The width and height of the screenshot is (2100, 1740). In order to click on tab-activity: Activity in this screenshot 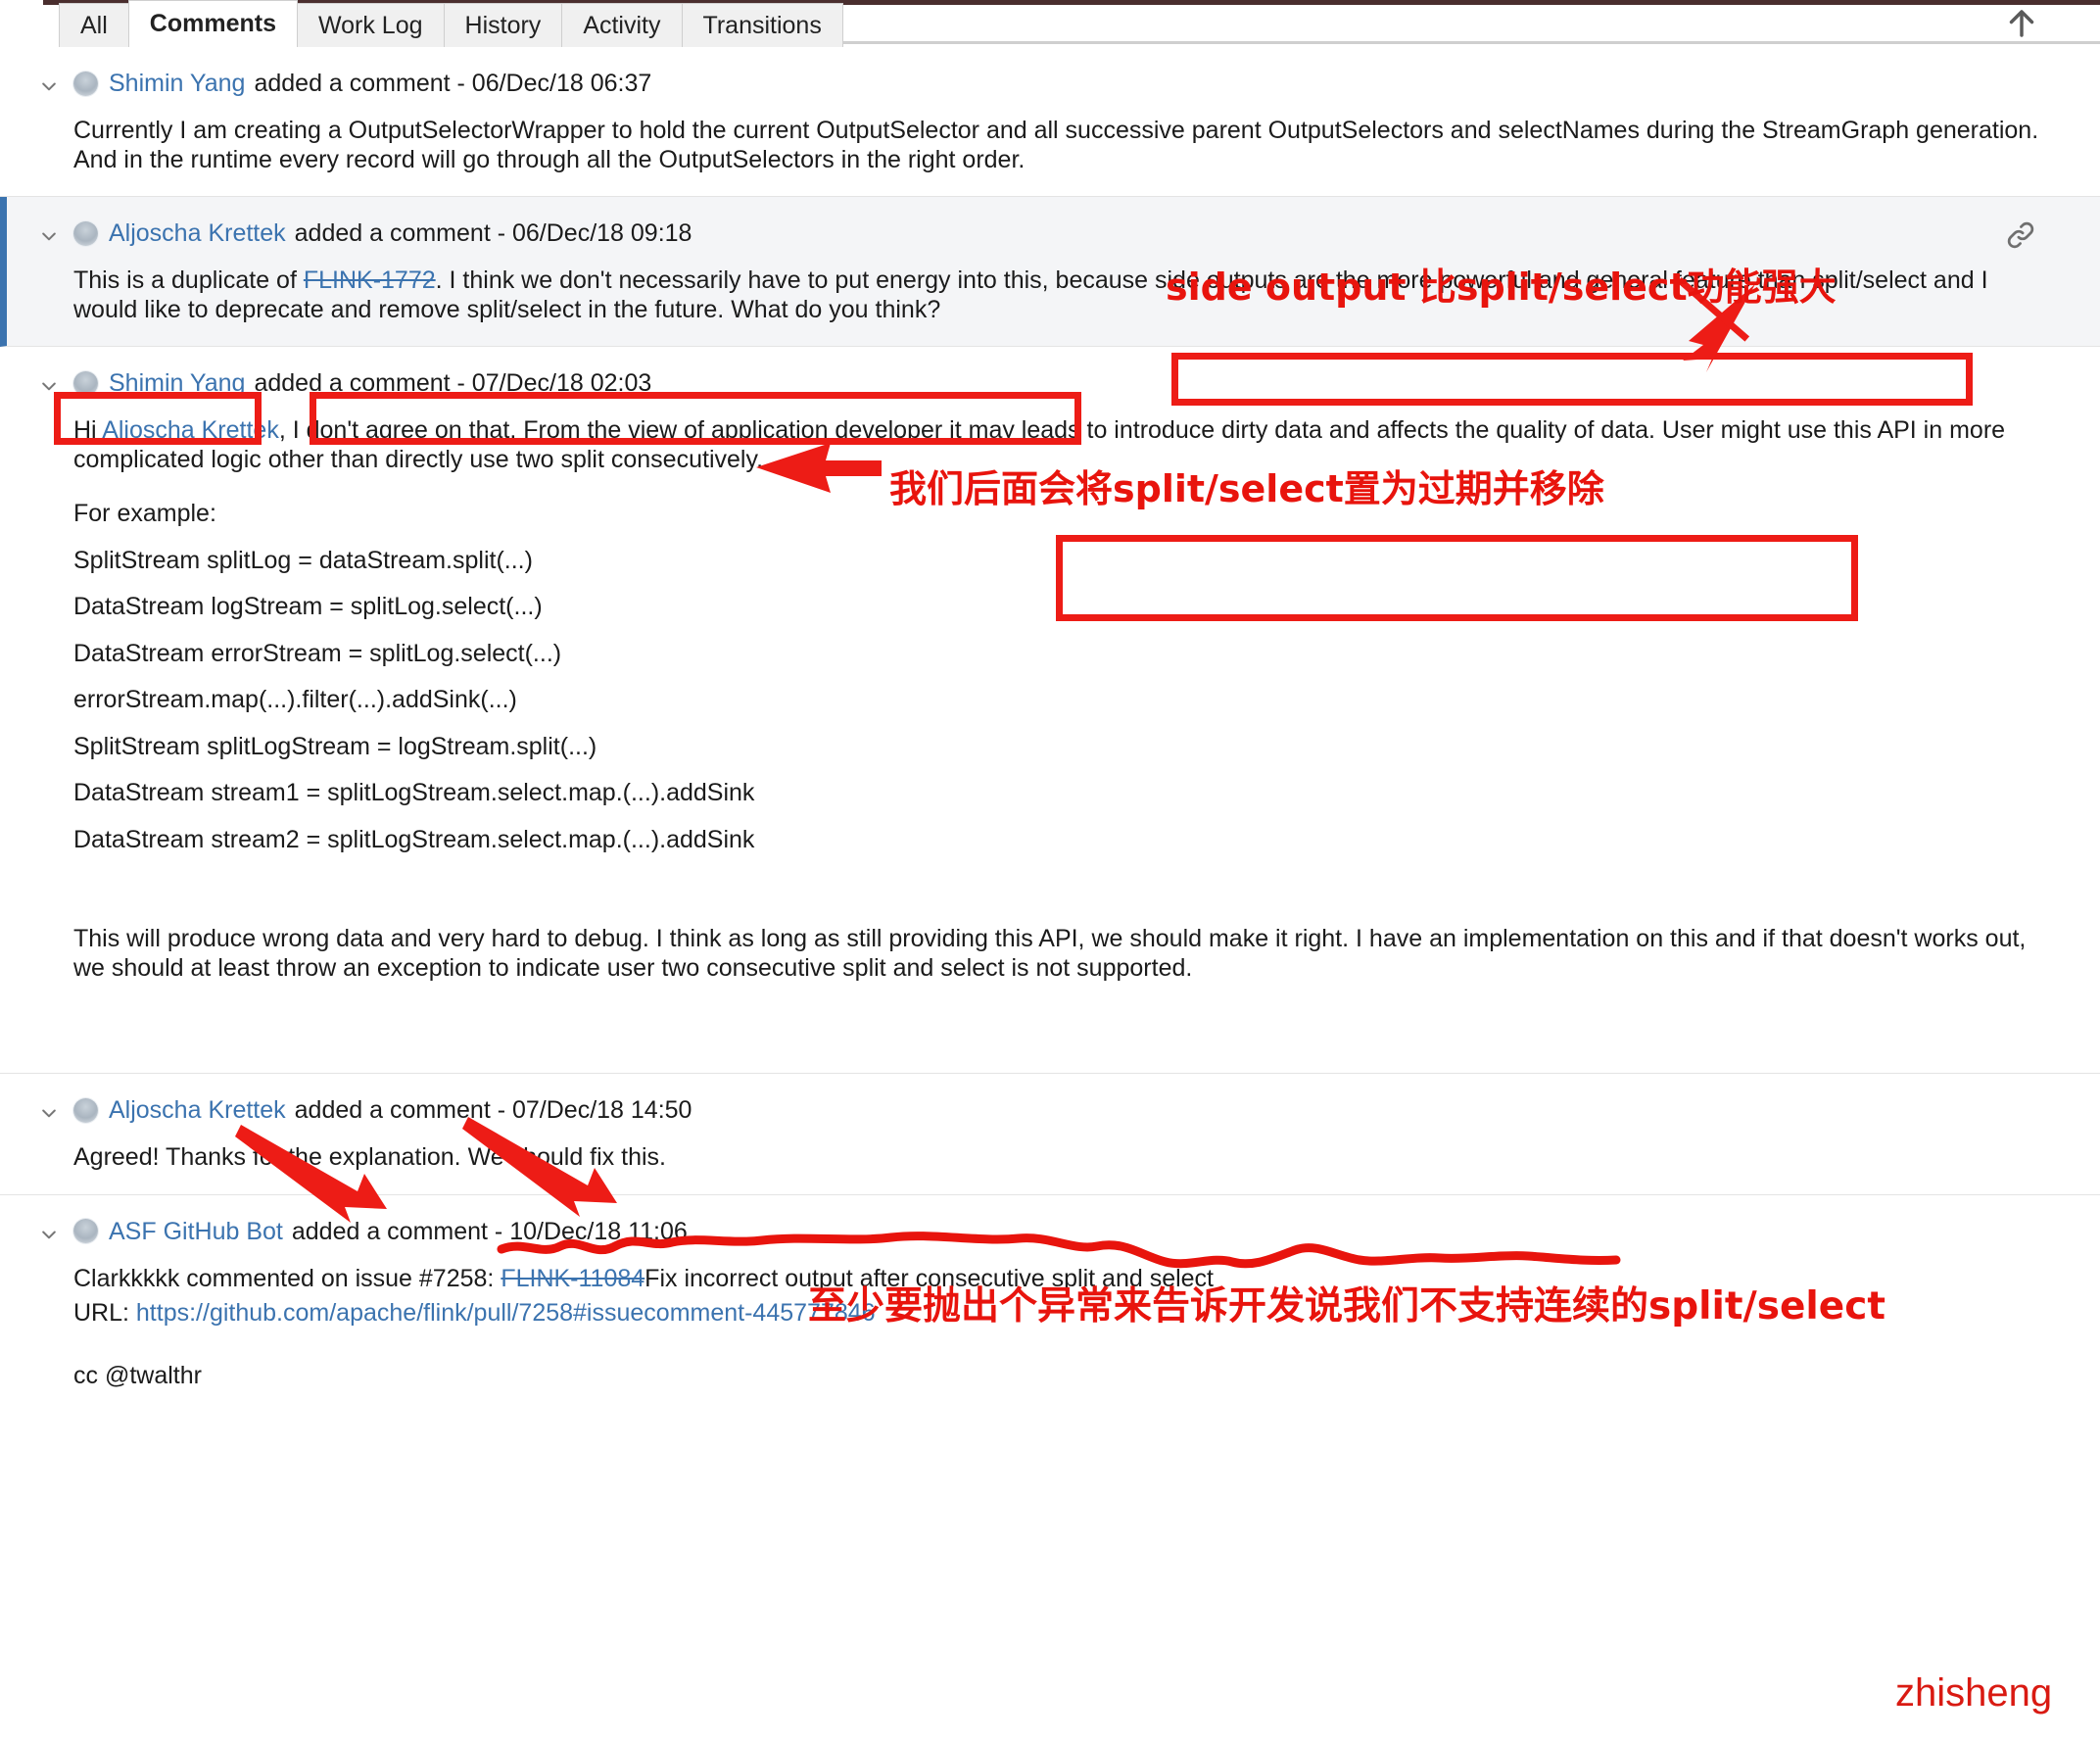, I will do `click(622, 25)`.